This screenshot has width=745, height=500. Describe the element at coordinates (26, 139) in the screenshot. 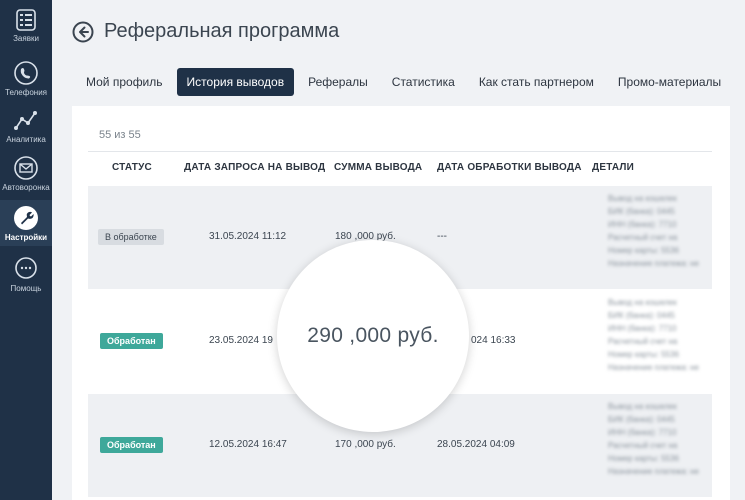

I see `sidebar-item-label: Аналитика` at that location.